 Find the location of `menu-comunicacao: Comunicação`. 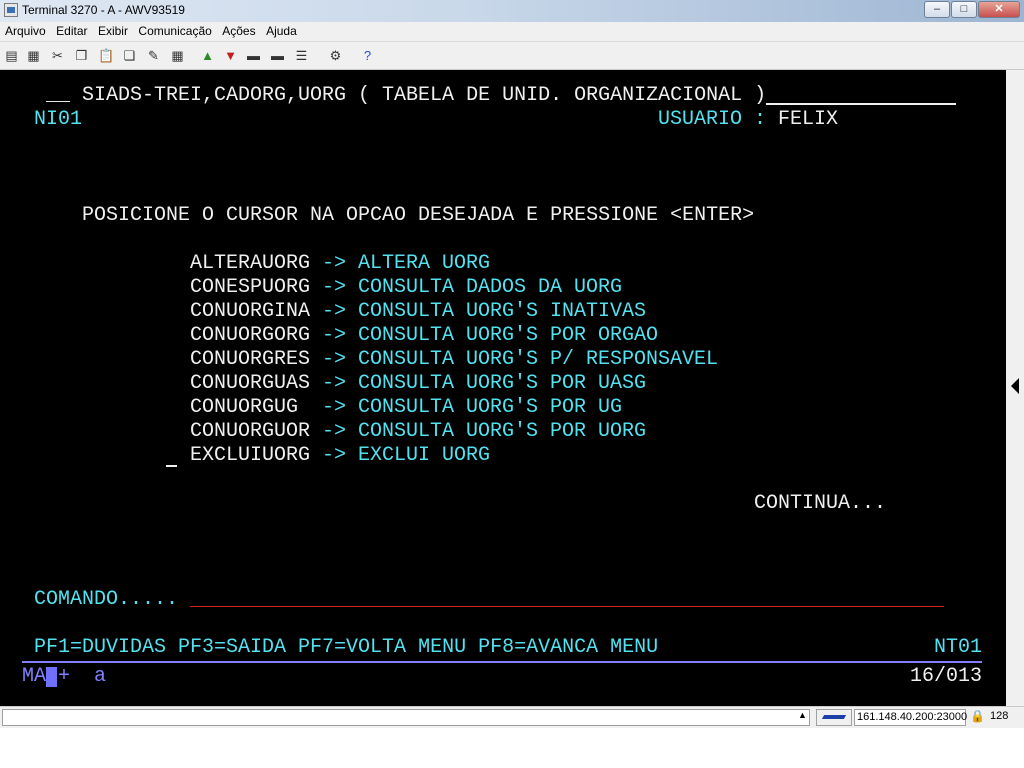

menu-comunicacao: Comunicação is located at coordinates (174, 31).